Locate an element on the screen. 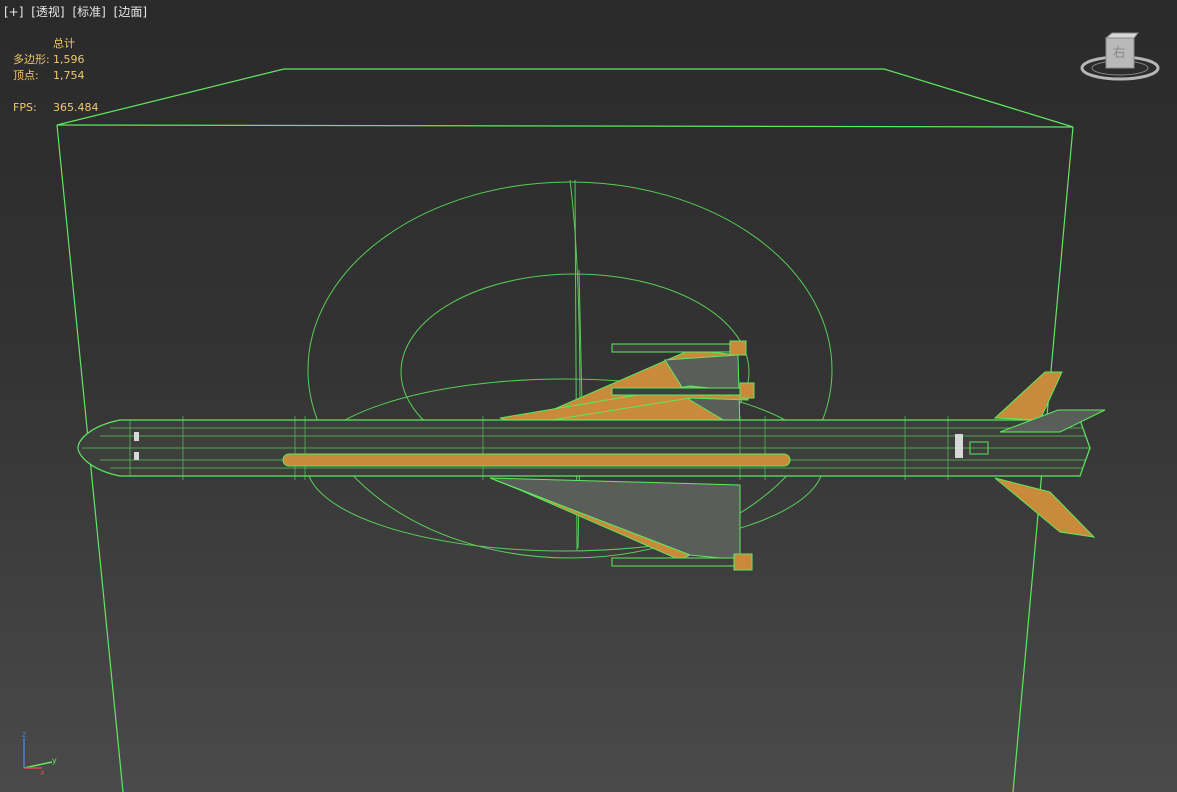  axis-y-label: y is located at coordinates (54, 760).